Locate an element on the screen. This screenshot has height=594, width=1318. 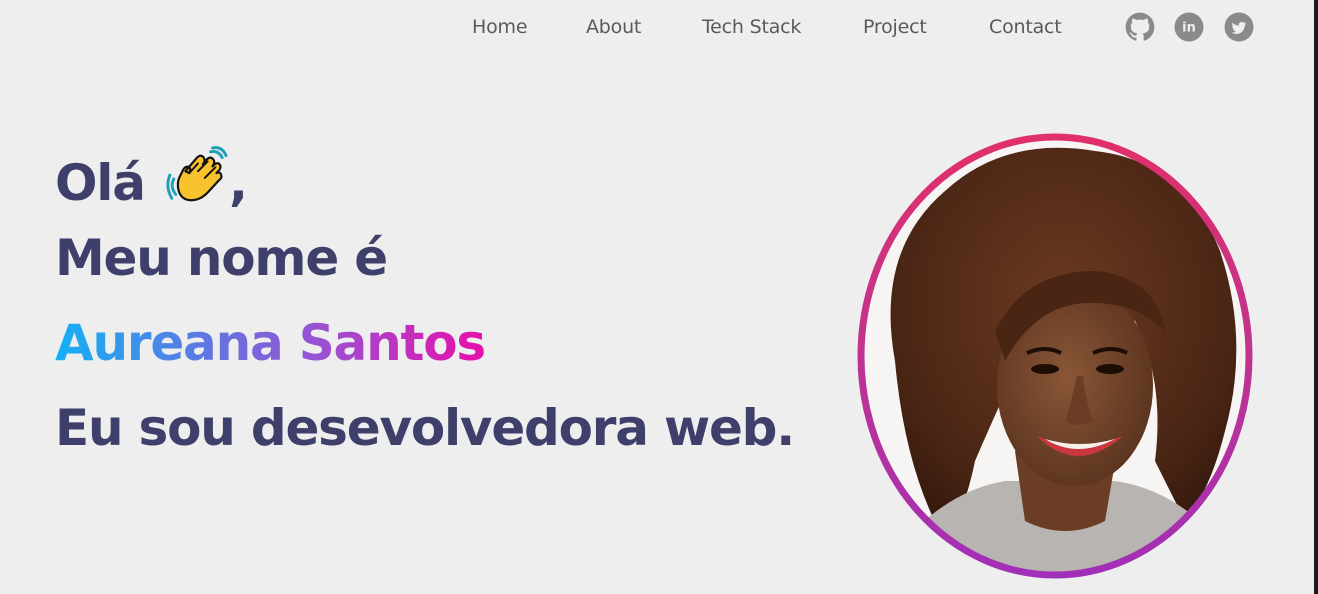
greeting-comma: , is located at coordinates (238, 183).